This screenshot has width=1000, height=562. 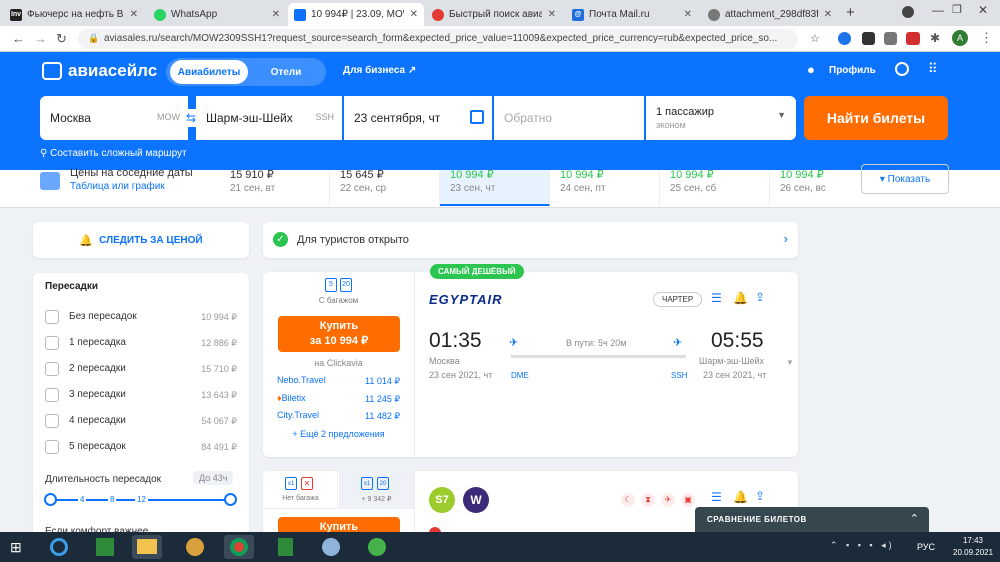 What do you see at coordinates (908, 12) in the screenshot?
I see `tab-search-icon` at bounding box center [908, 12].